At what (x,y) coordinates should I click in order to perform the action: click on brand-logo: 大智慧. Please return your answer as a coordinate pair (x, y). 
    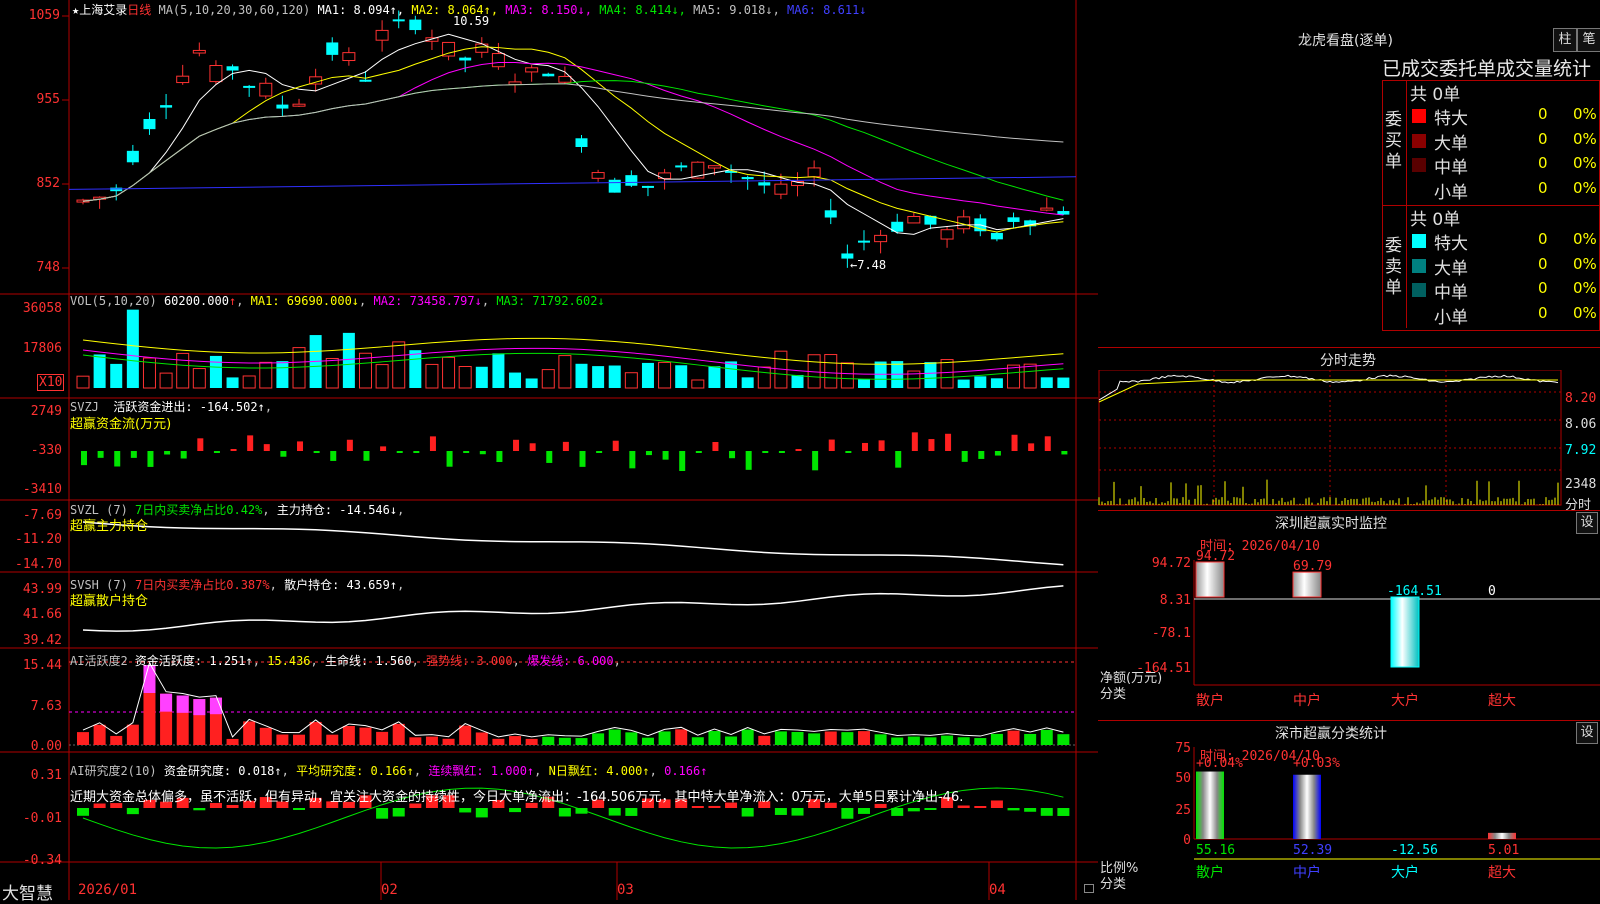
    Looking at the image, I should click on (27, 891).